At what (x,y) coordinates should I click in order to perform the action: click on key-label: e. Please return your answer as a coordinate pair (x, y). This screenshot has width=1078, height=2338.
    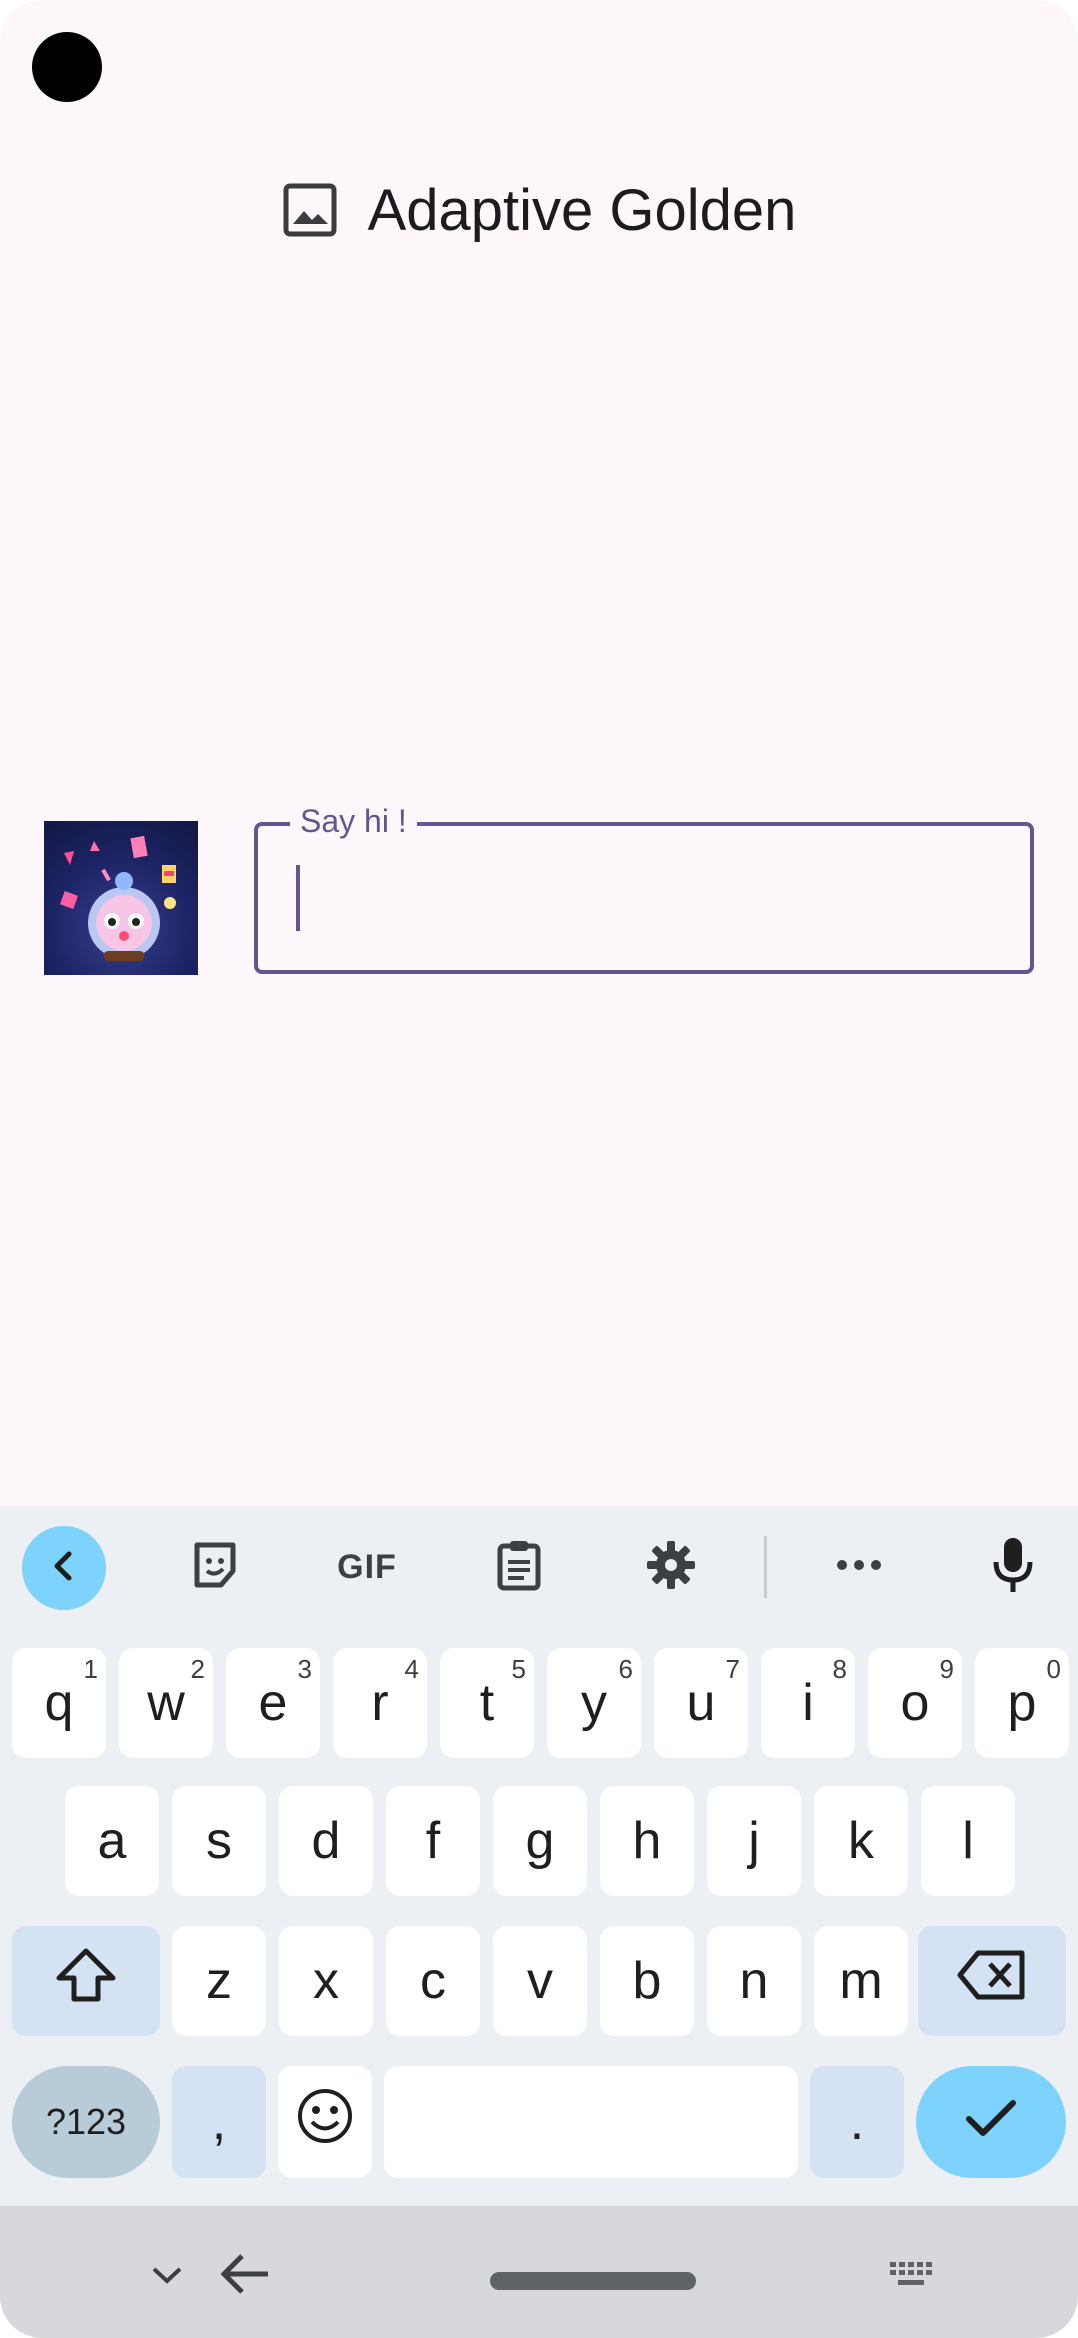
    Looking at the image, I should click on (273, 1703).